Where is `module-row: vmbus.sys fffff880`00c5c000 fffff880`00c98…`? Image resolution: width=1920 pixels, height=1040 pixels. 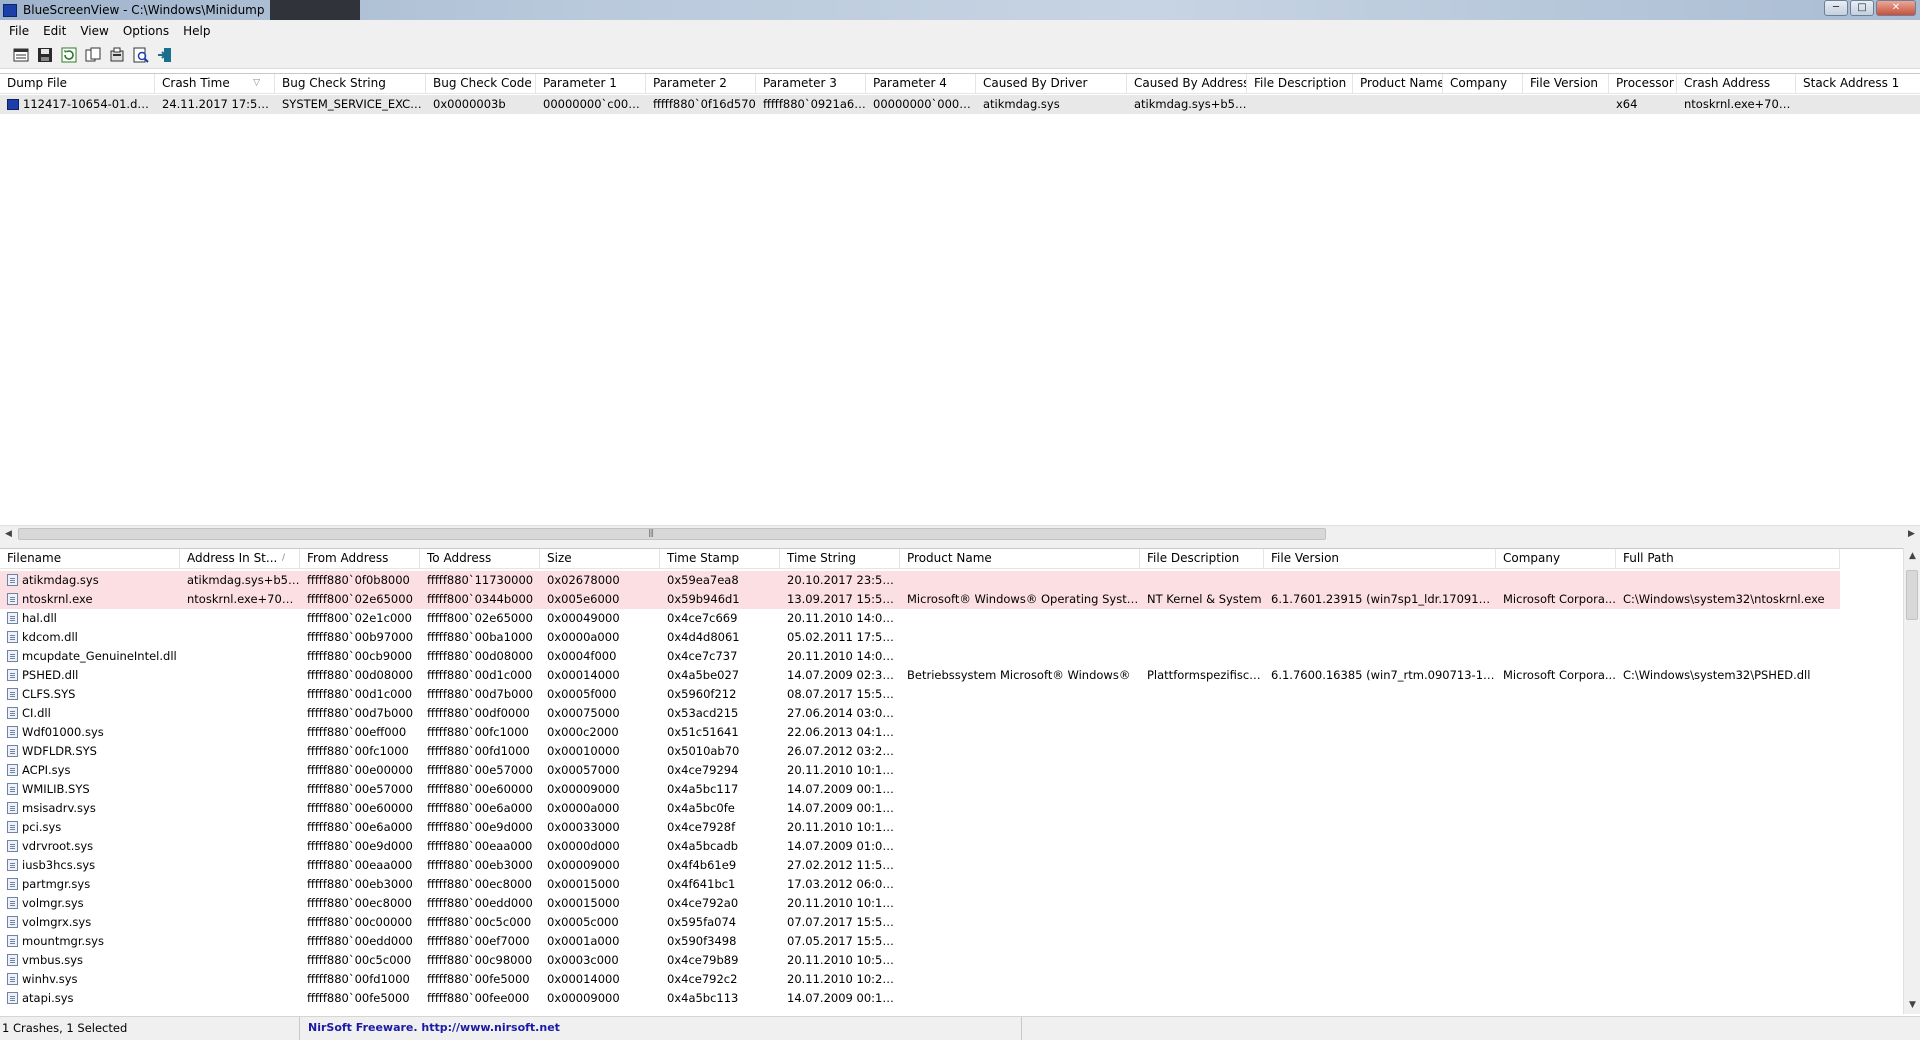 module-row: vmbus.sys fffff880`00c5c000 fffff880`00c98… is located at coordinates (920, 960).